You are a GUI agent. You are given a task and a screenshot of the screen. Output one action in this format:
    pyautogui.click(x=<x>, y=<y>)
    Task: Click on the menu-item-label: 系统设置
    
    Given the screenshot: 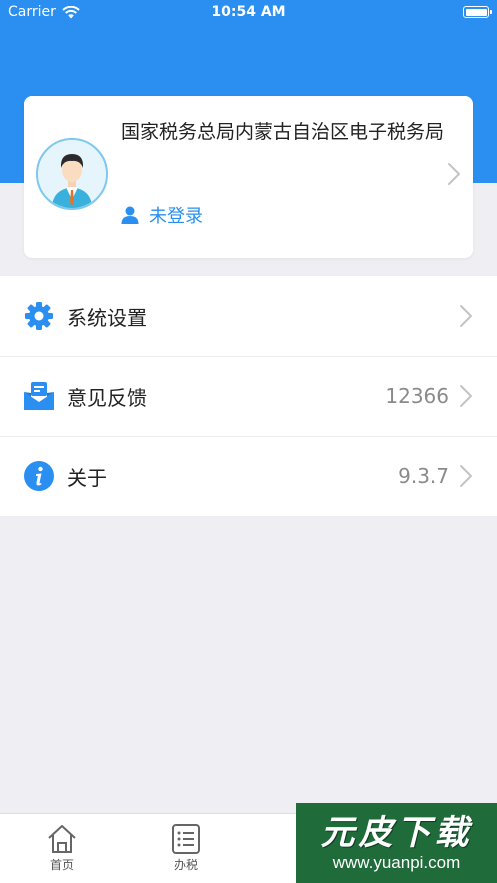 What is the action you would take?
    pyautogui.click(x=107, y=317)
    